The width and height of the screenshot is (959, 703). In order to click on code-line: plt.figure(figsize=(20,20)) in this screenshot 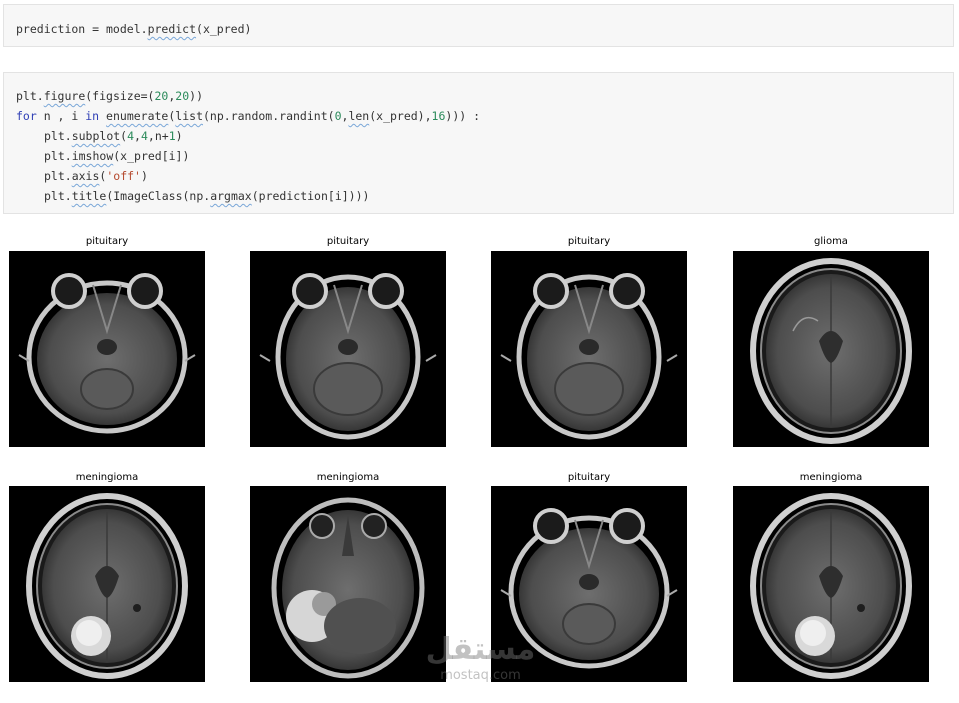, I will do `click(484, 96)`.